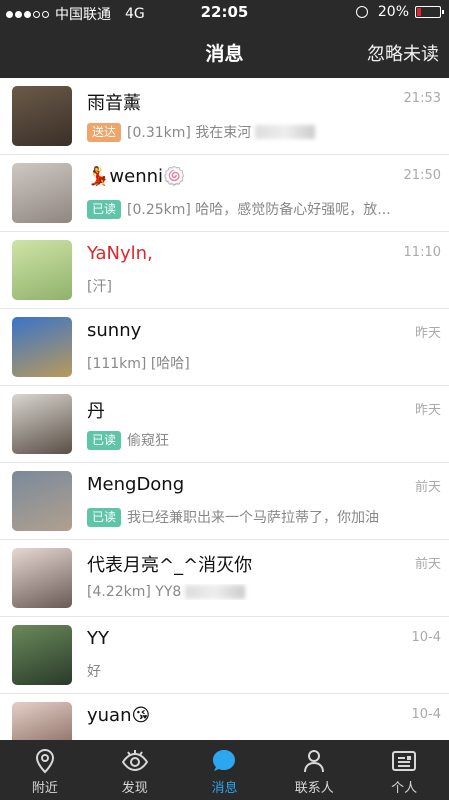 The width and height of the screenshot is (449, 800). Describe the element at coordinates (141, 715) in the screenshot. I see `name-emoji: 😘` at that location.